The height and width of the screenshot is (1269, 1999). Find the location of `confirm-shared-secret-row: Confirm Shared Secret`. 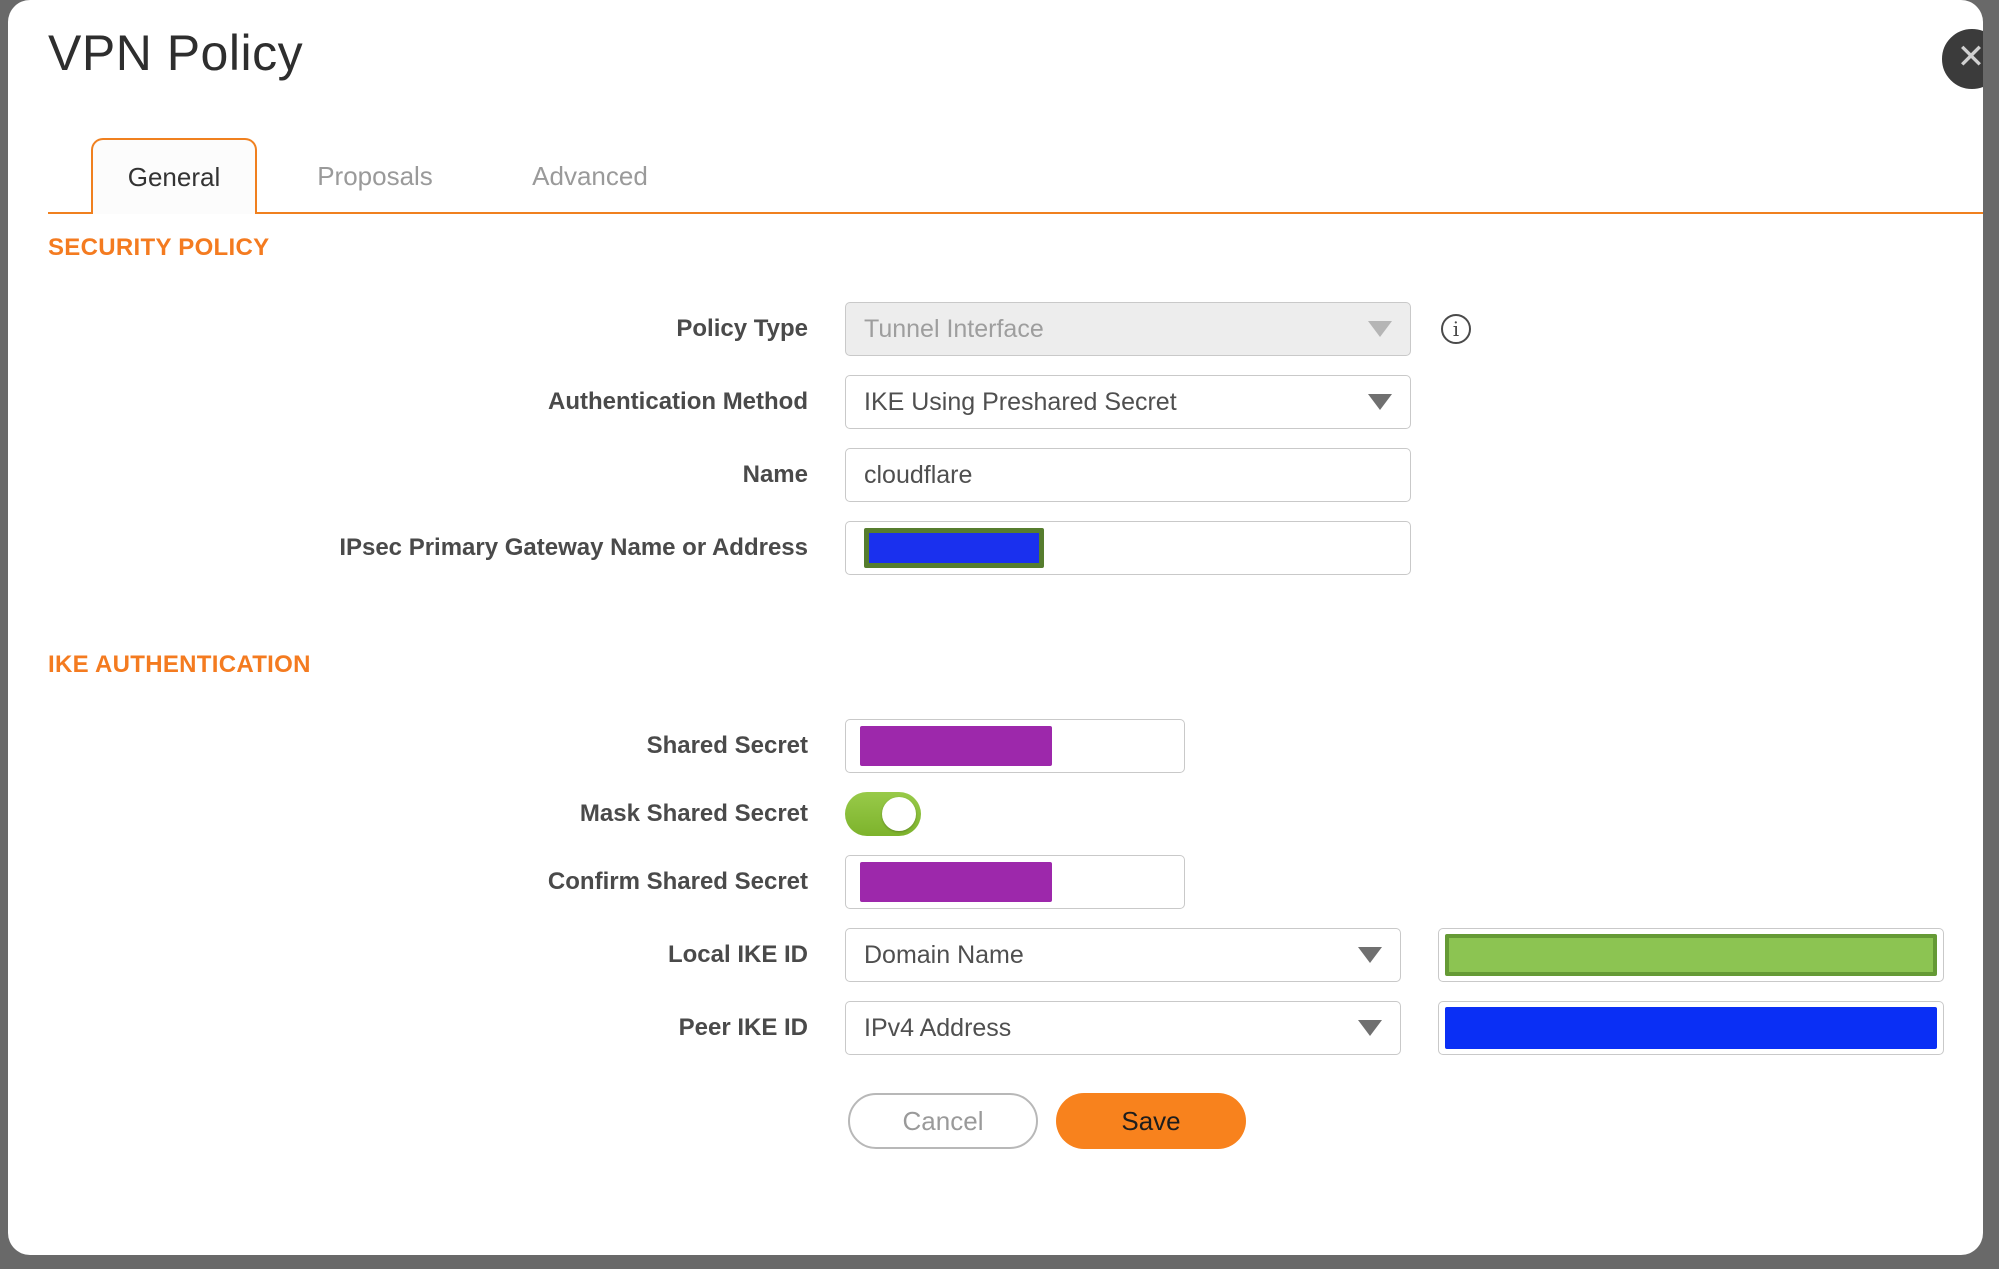

confirm-shared-secret-row: Confirm Shared Secret is located at coordinates (995, 882).